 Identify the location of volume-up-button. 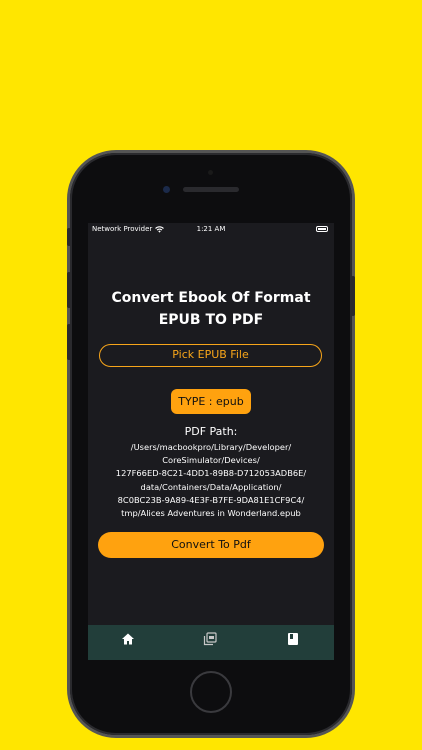
(69, 290).